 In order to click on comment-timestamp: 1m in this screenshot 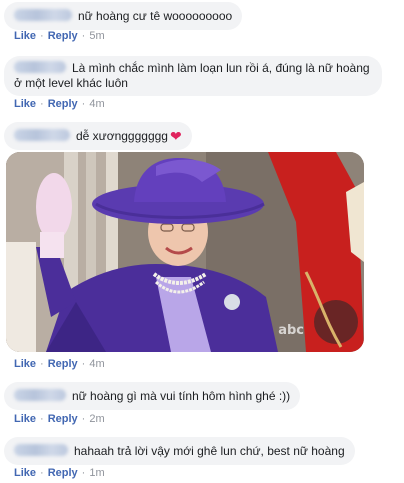, I will do `click(96, 473)`.